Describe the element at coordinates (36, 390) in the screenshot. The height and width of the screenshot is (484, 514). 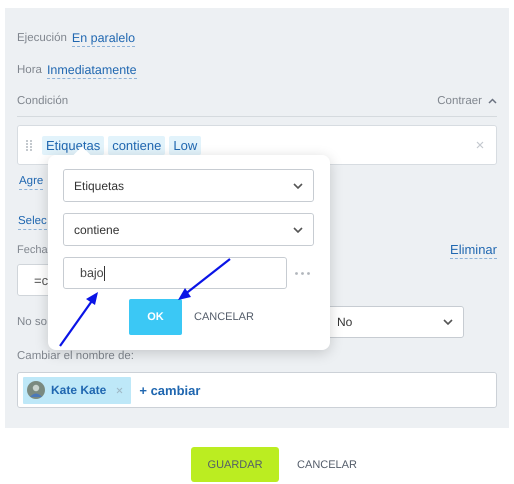
I see `avatar-icon` at that location.